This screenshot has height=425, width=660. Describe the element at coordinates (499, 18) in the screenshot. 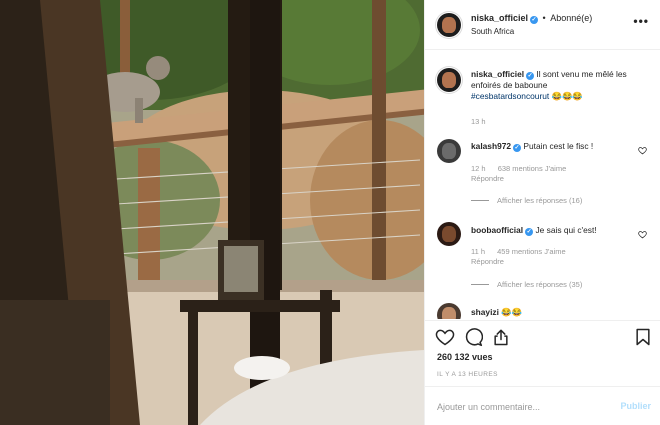

I see `author-username: niska_officiel` at that location.